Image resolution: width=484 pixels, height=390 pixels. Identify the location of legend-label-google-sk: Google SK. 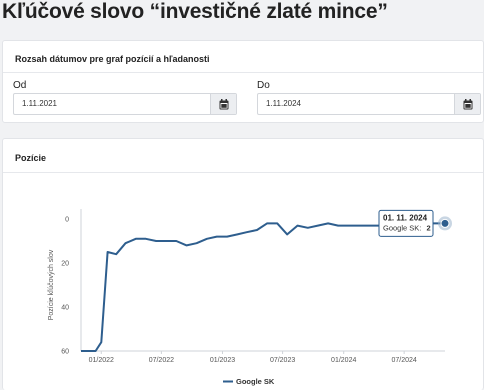
(255, 381).